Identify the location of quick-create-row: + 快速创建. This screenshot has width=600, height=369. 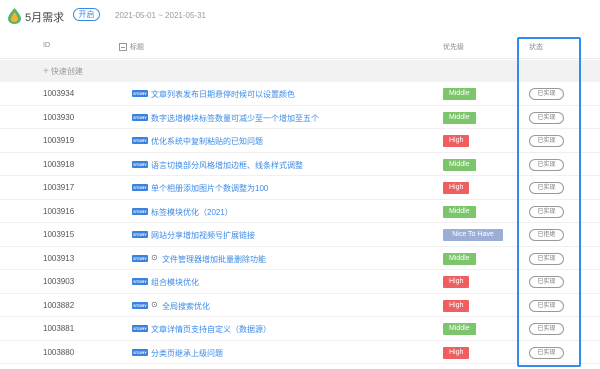
(300, 71).